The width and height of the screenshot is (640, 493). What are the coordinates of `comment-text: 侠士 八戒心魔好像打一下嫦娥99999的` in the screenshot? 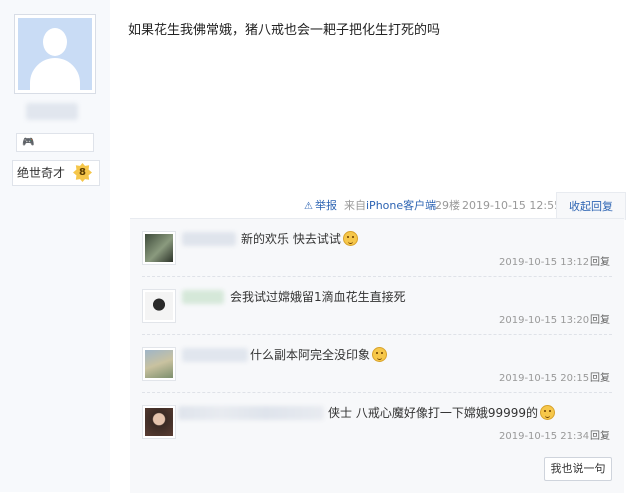 It's located at (441, 413).